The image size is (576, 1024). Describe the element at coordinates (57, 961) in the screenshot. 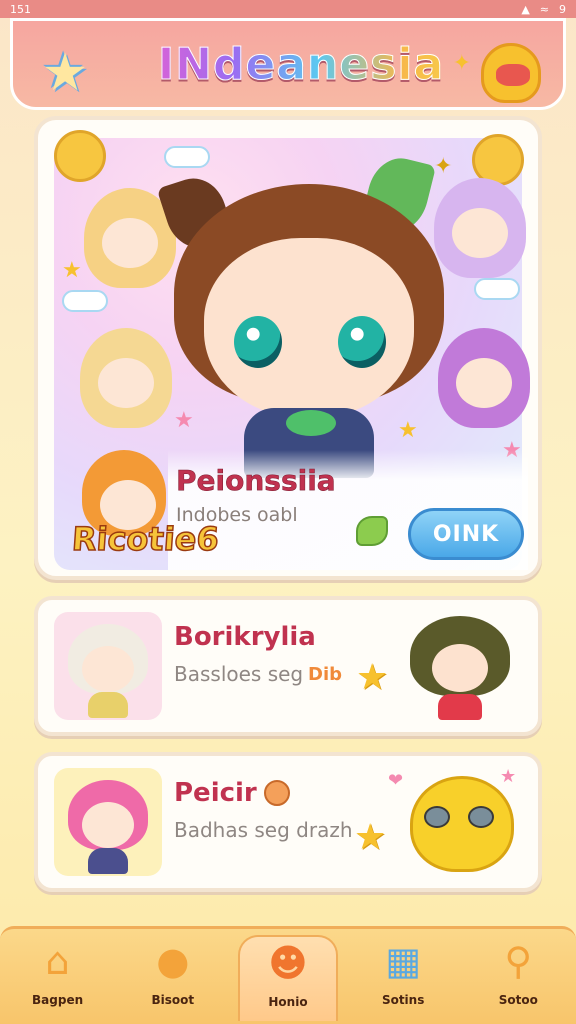

I see `home-icon: ⌂` at that location.